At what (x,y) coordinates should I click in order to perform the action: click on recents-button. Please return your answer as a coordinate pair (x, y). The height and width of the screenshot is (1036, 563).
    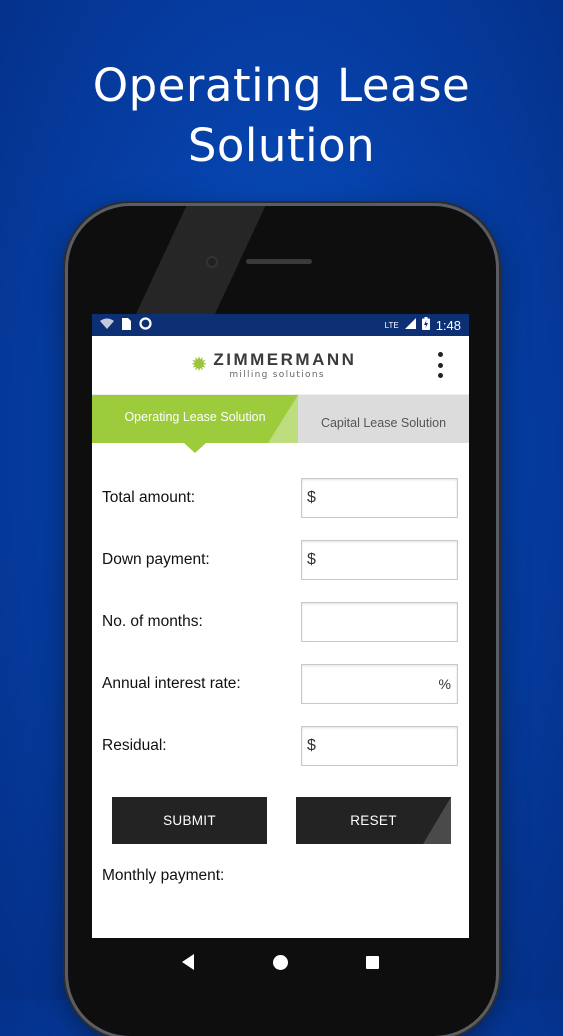
    Looking at the image, I should click on (373, 962).